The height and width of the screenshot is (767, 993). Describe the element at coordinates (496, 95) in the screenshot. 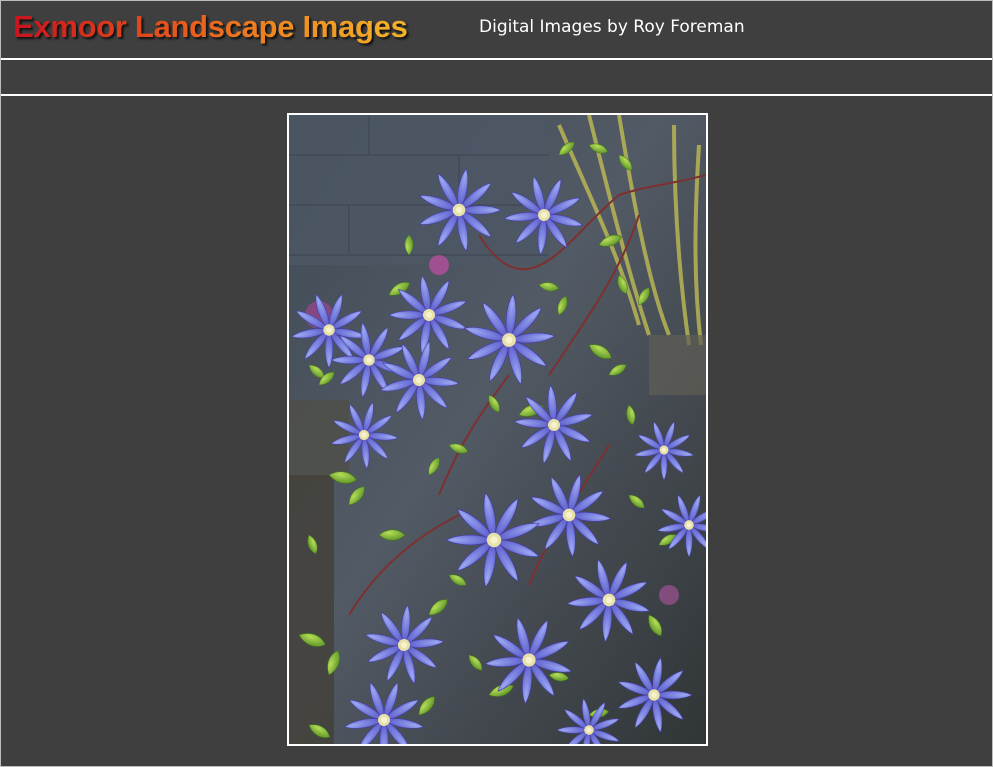

I see `nav-divider` at that location.